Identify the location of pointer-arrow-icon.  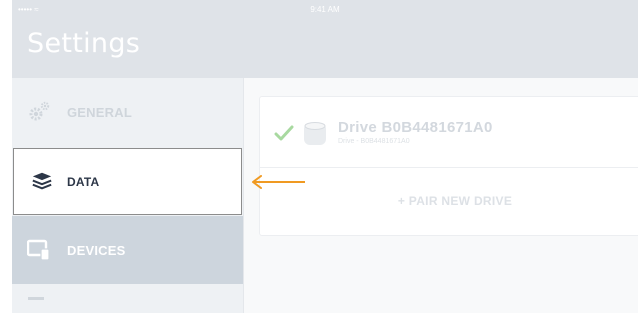
(278, 182).